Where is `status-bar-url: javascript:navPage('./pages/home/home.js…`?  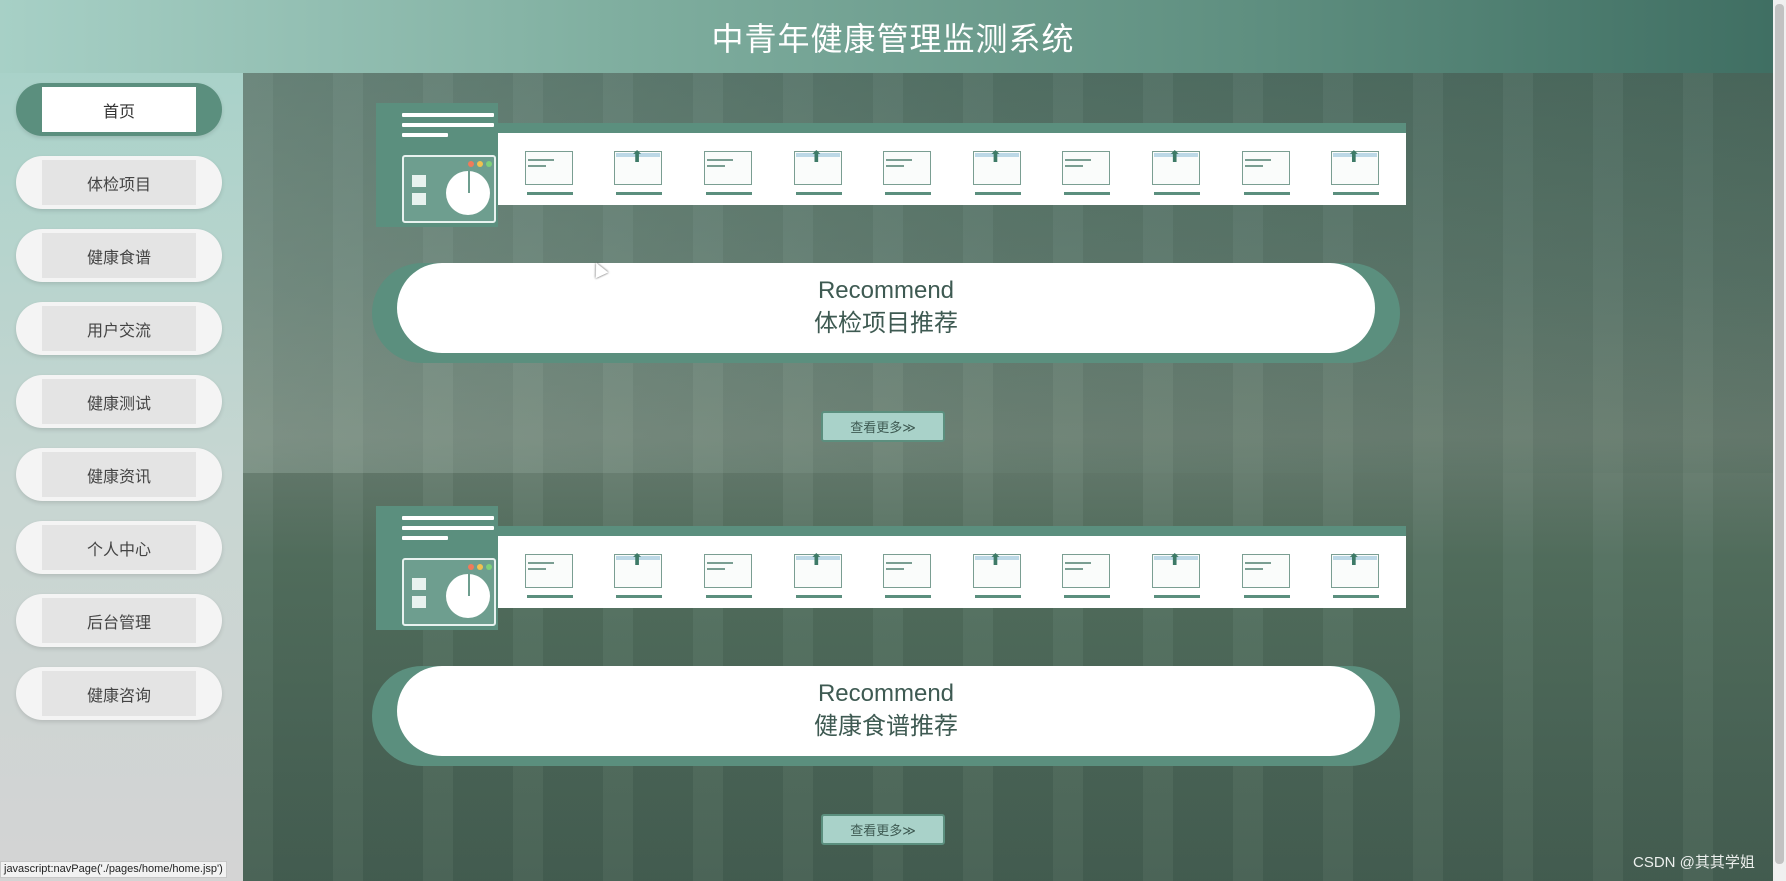
status-bar-url: javascript:navPage('./pages/home/home.js… is located at coordinates (113, 869).